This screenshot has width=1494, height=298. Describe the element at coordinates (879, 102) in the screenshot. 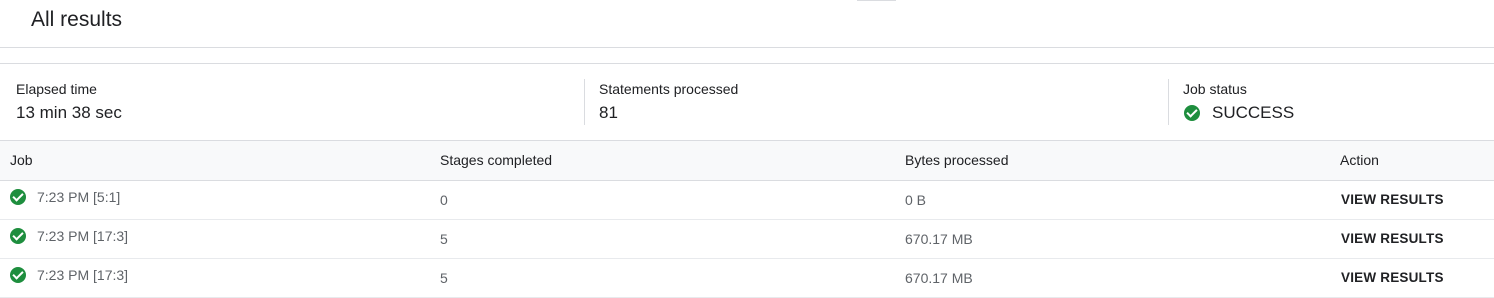

I see `statements-stat: Statements processed 81` at that location.